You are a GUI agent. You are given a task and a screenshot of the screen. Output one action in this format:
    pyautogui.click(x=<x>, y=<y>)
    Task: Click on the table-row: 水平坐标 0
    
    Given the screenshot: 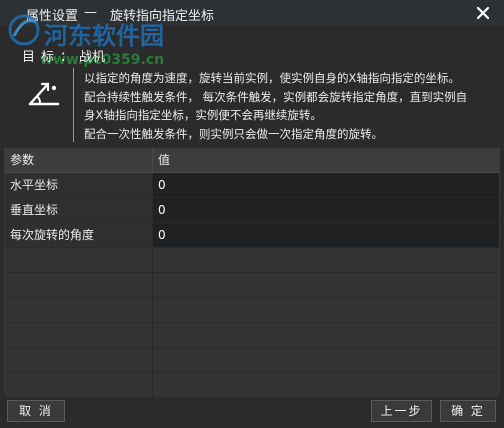 What is the action you would take?
    pyautogui.click(x=252, y=185)
    